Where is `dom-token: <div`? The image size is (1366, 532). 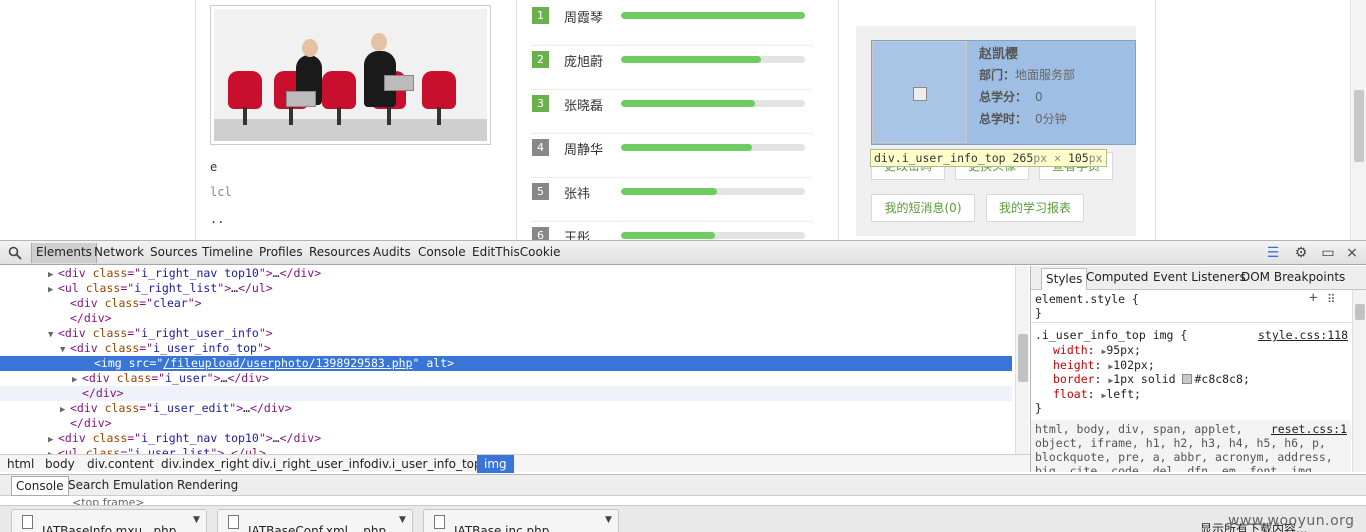 dom-token: <div is located at coordinates (75, 438).